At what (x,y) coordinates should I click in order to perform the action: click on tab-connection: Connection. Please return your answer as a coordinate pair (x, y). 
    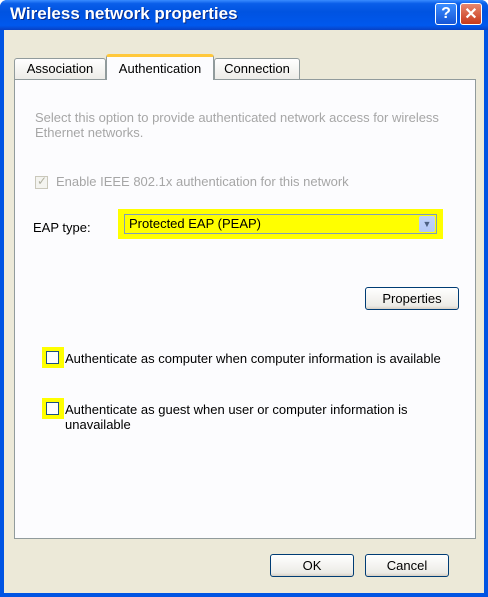
    Looking at the image, I should click on (257, 69).